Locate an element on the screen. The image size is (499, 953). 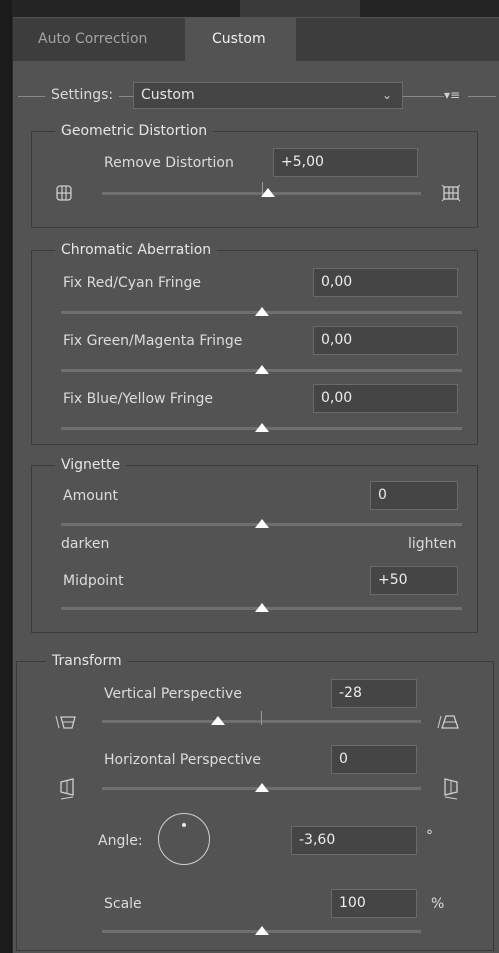
remove-distortion-label: Remove Distortion is located at coordinates (169, 163).